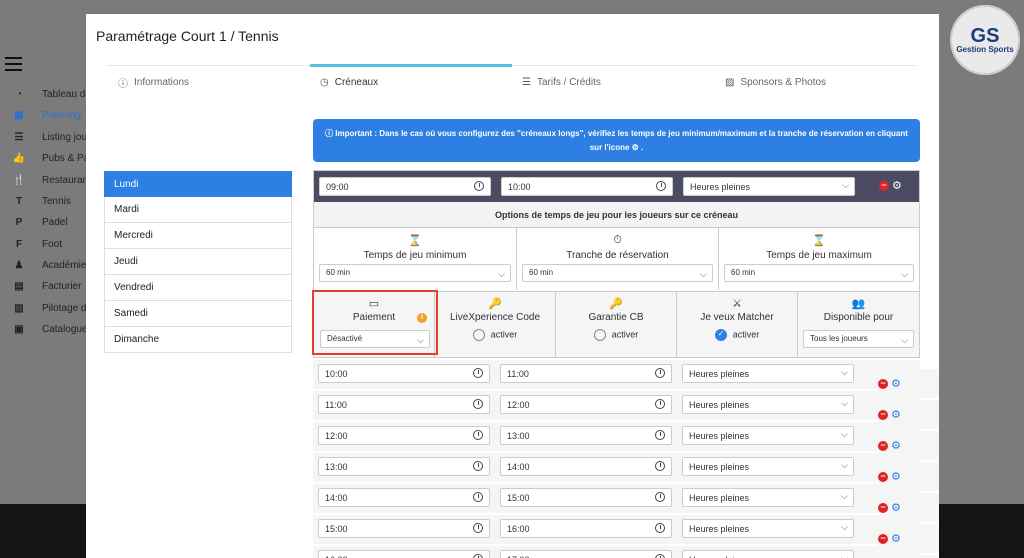 Image resolution: width=1024 pixels, height=558 pixels. Describe the element at coordinates (495, 304) in the screenshot. I see `key-icon: 🔑` at that location.